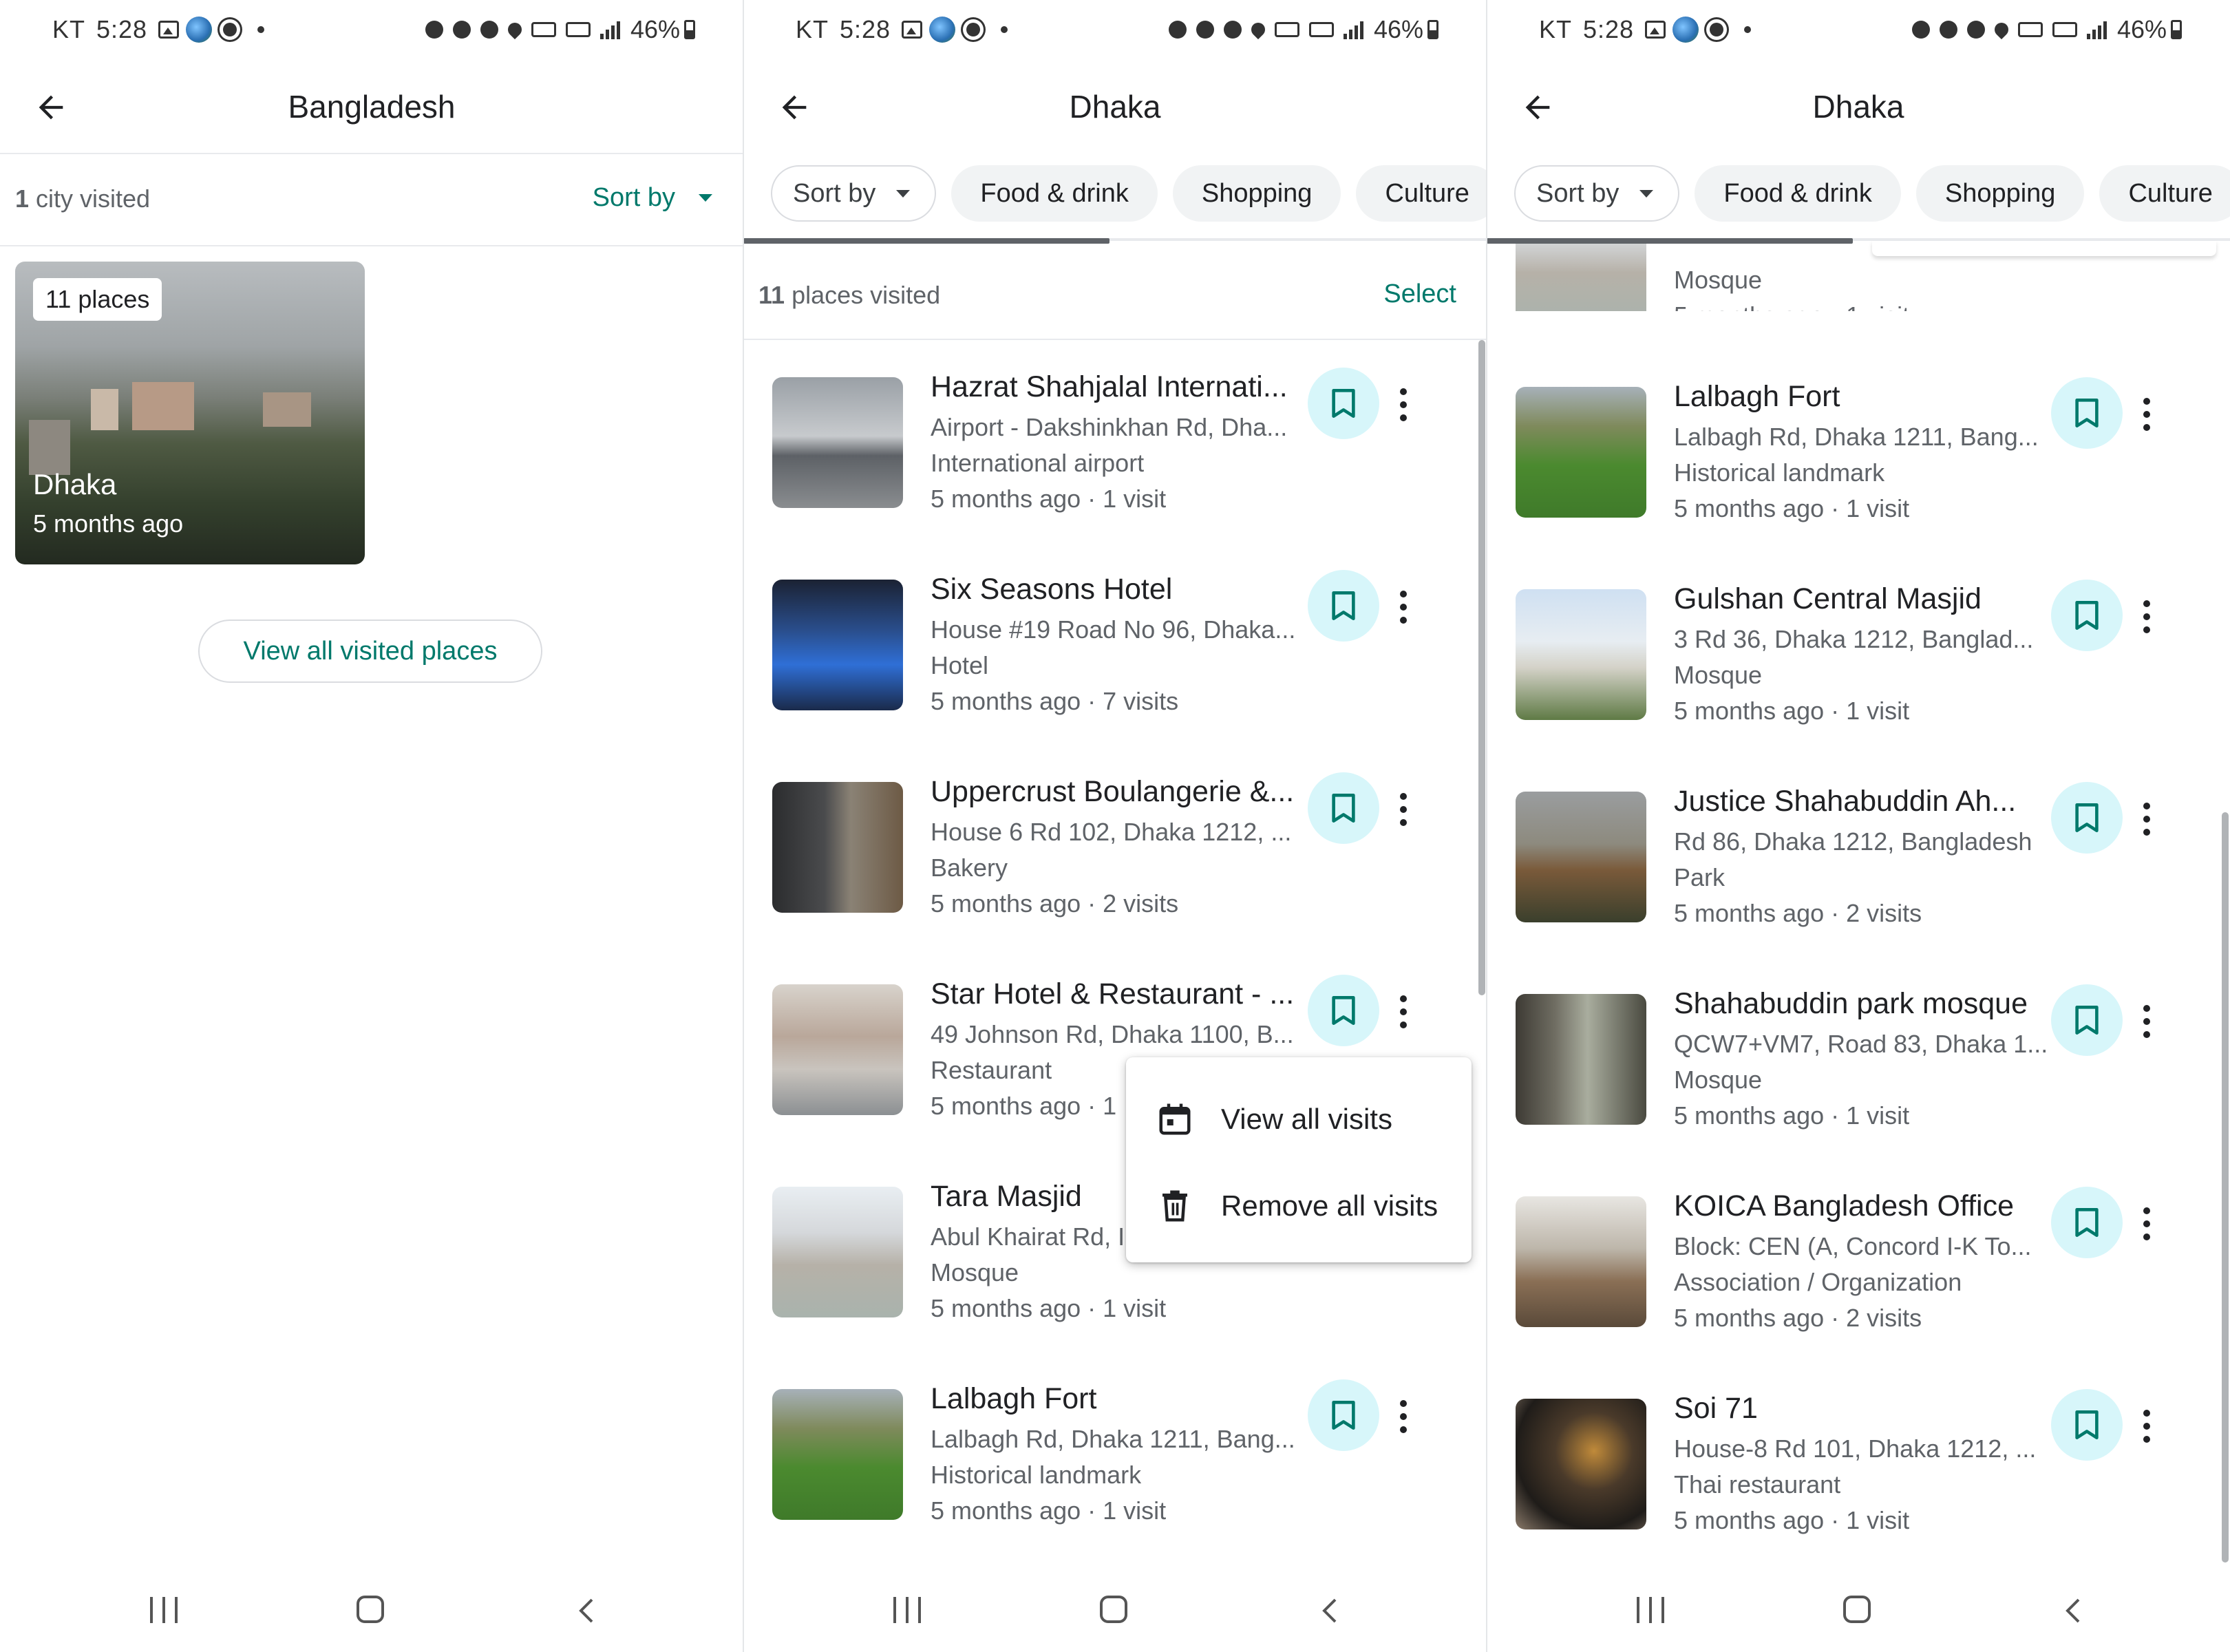  I want to click on status-carrier: KT, so click(1556, 29).